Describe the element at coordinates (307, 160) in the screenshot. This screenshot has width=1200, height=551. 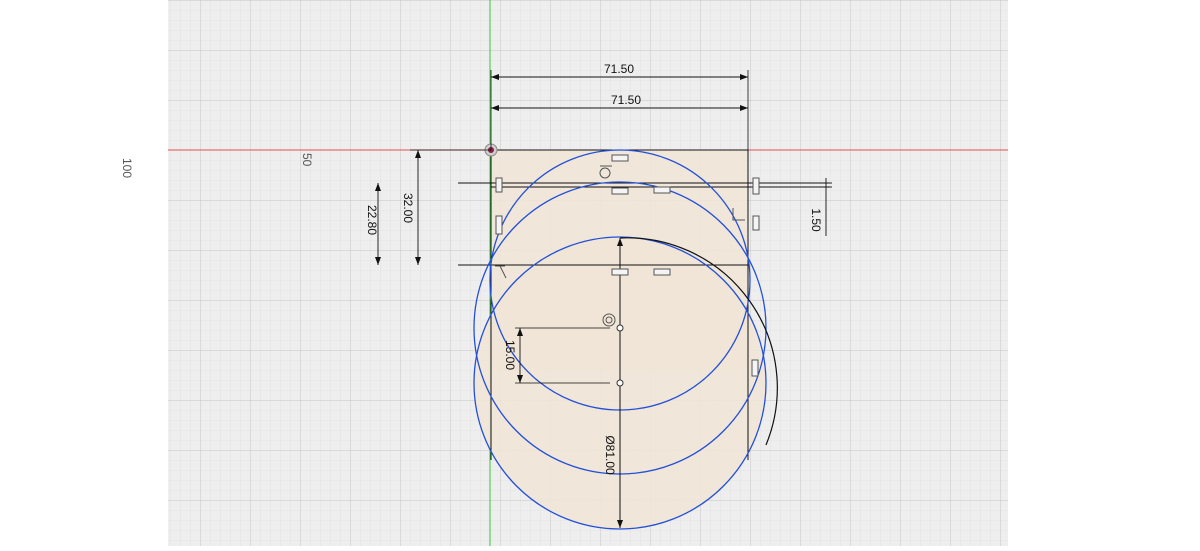
I see `ruler-label-50: 50` at that location.